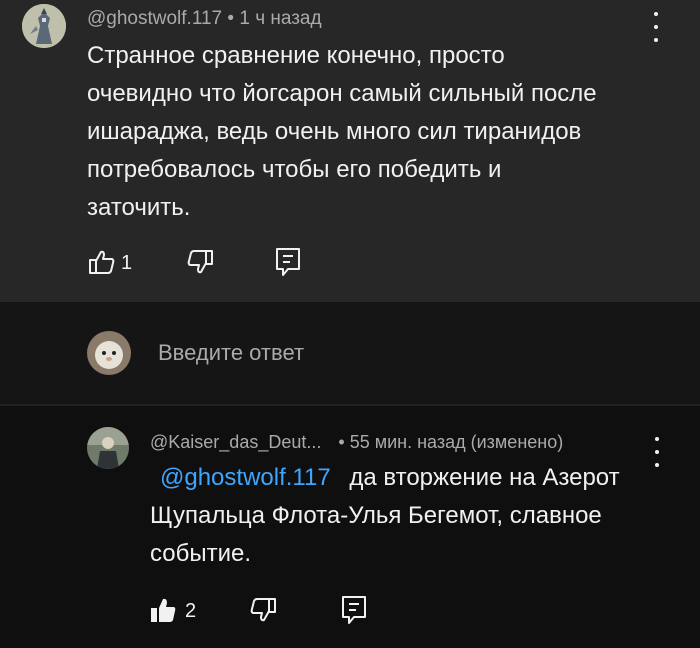  I want to click on comment-line: заточить., so click(139, 207).